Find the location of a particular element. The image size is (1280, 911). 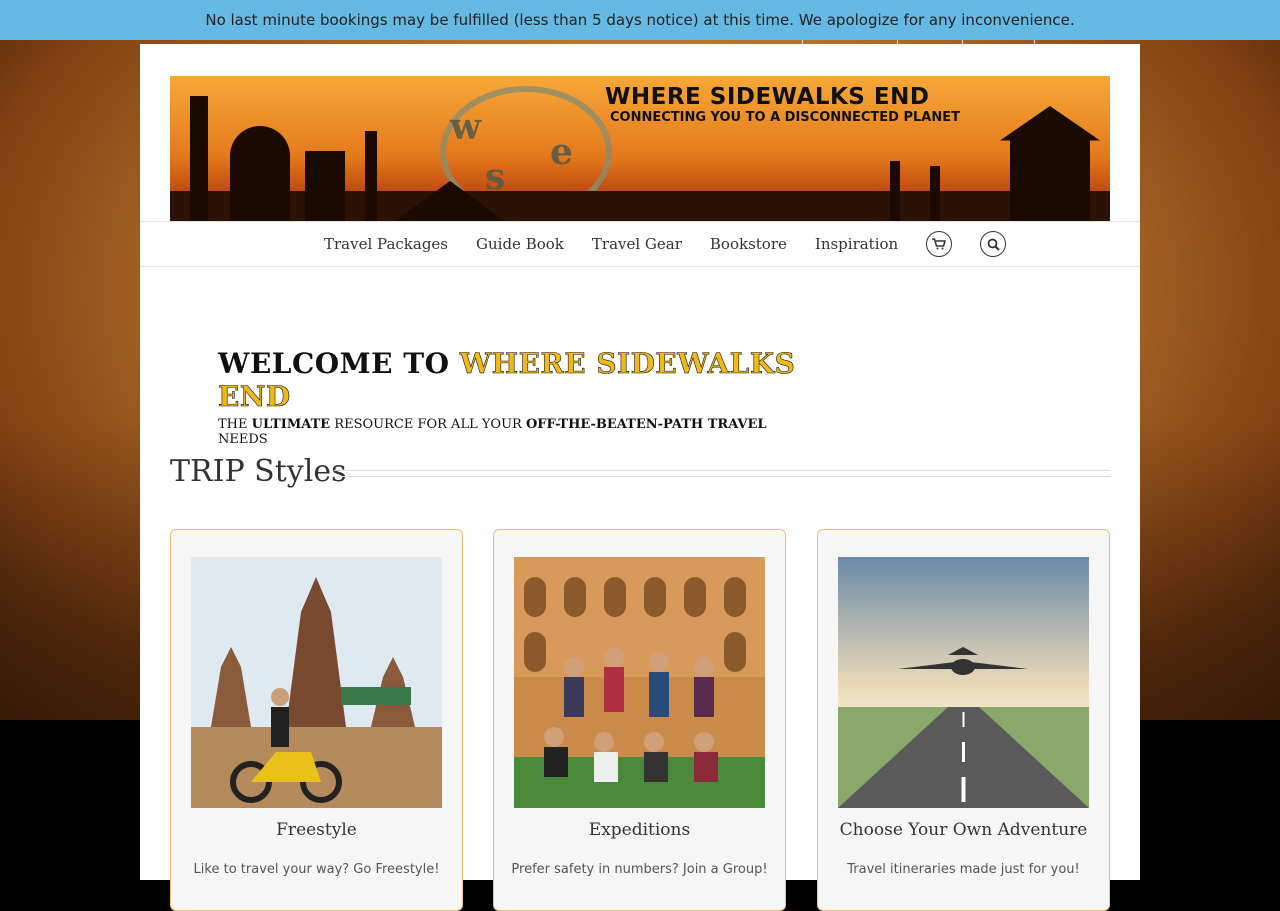

search-icon is located at coordinates (993, 244).